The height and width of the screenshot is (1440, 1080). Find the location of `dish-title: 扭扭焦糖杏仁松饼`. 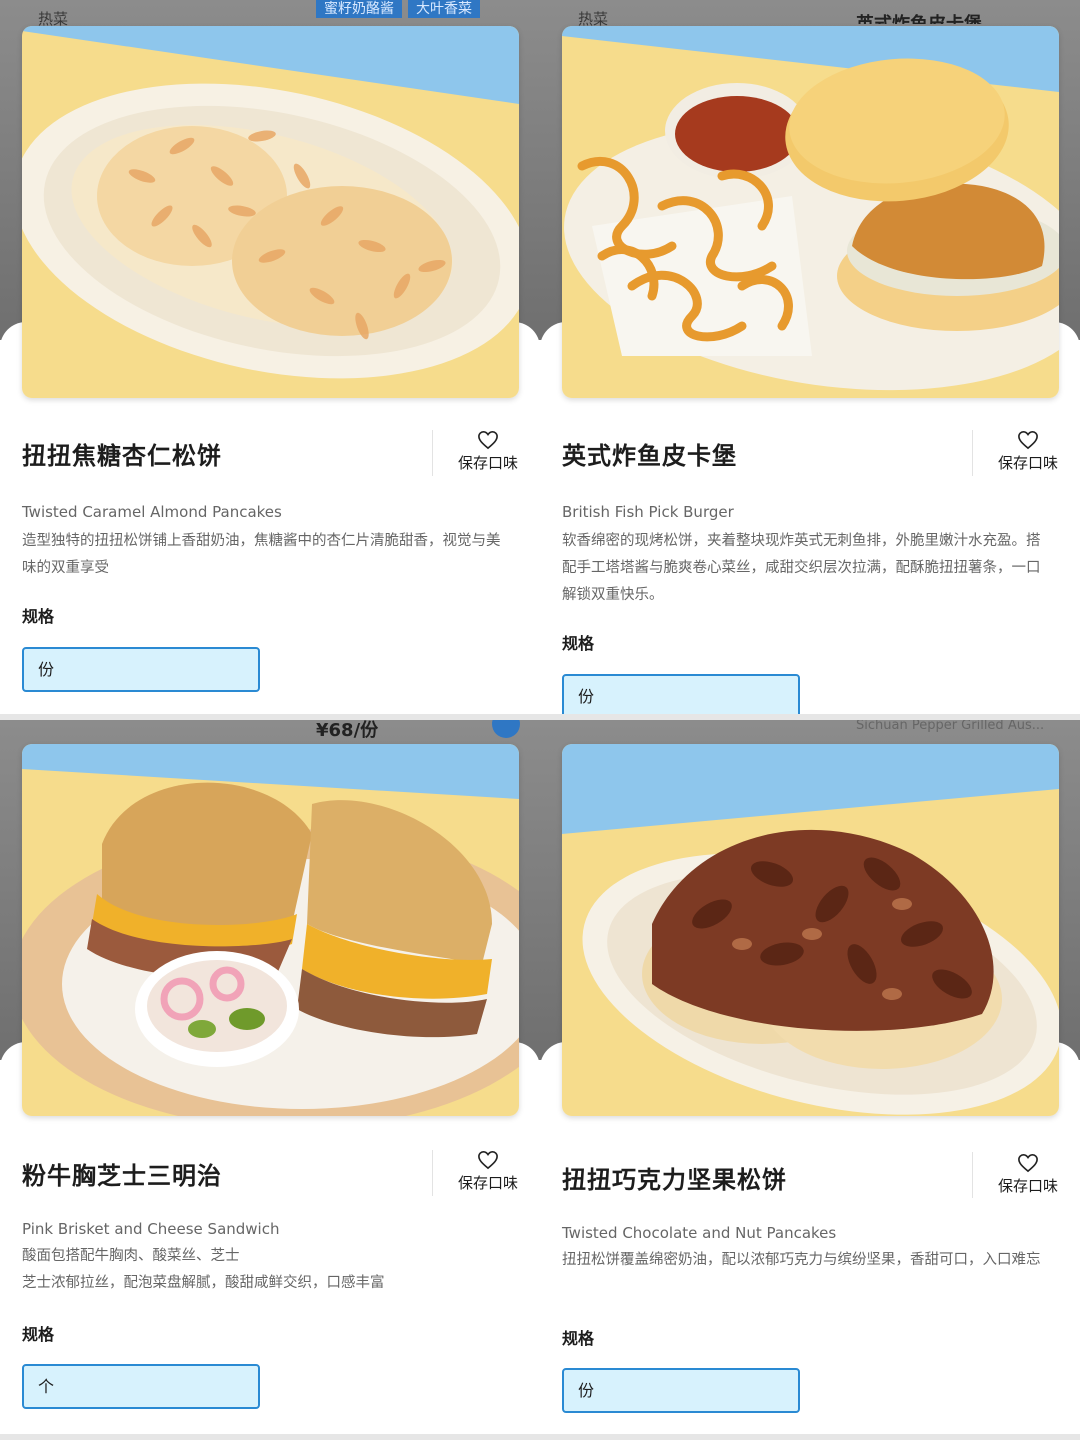

dish-title: 扭扭焦糖杏仁松饼 is located at coordinates (122, 456).